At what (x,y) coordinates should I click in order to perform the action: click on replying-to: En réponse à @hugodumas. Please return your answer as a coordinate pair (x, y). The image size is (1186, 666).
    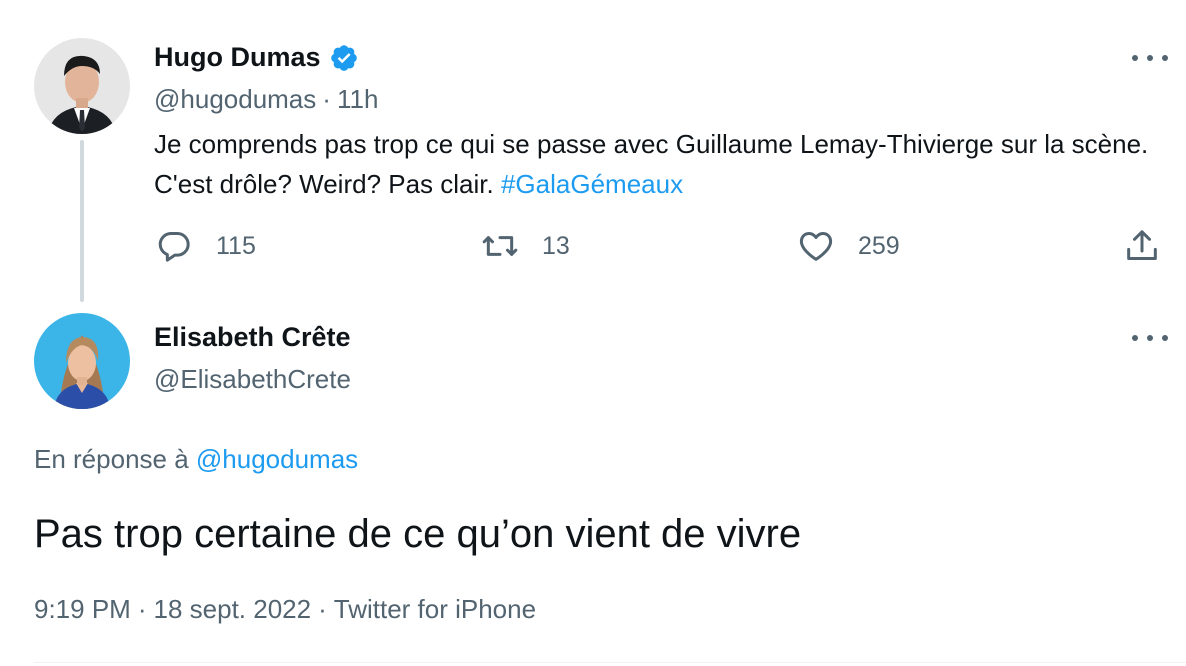
    Looking at the image, I should click on (196, 459).